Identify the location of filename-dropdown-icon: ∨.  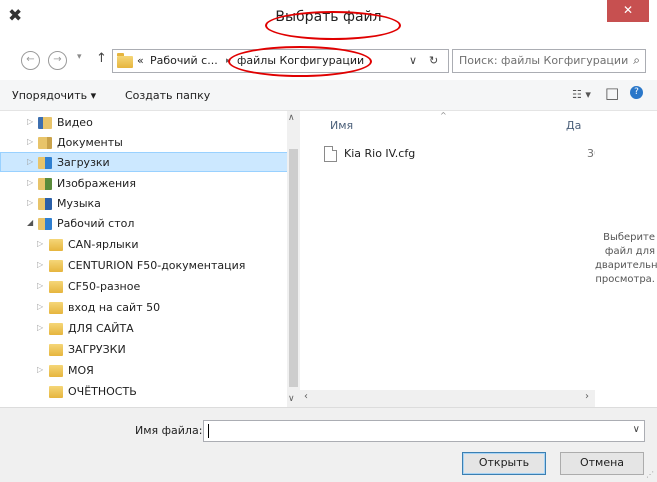
(636, 429).